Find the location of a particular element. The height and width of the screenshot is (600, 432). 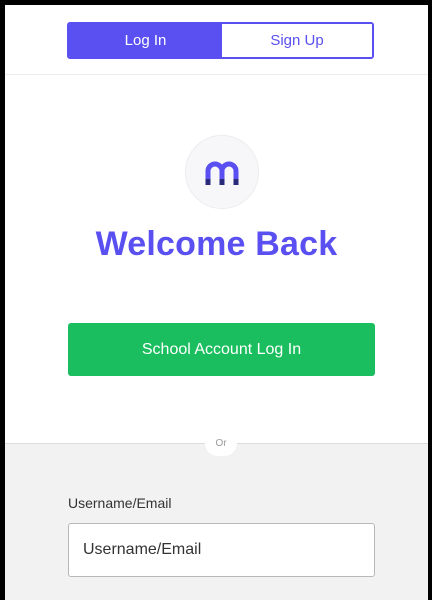

page-title: Welcome Back is located at coordinates (216, 244).